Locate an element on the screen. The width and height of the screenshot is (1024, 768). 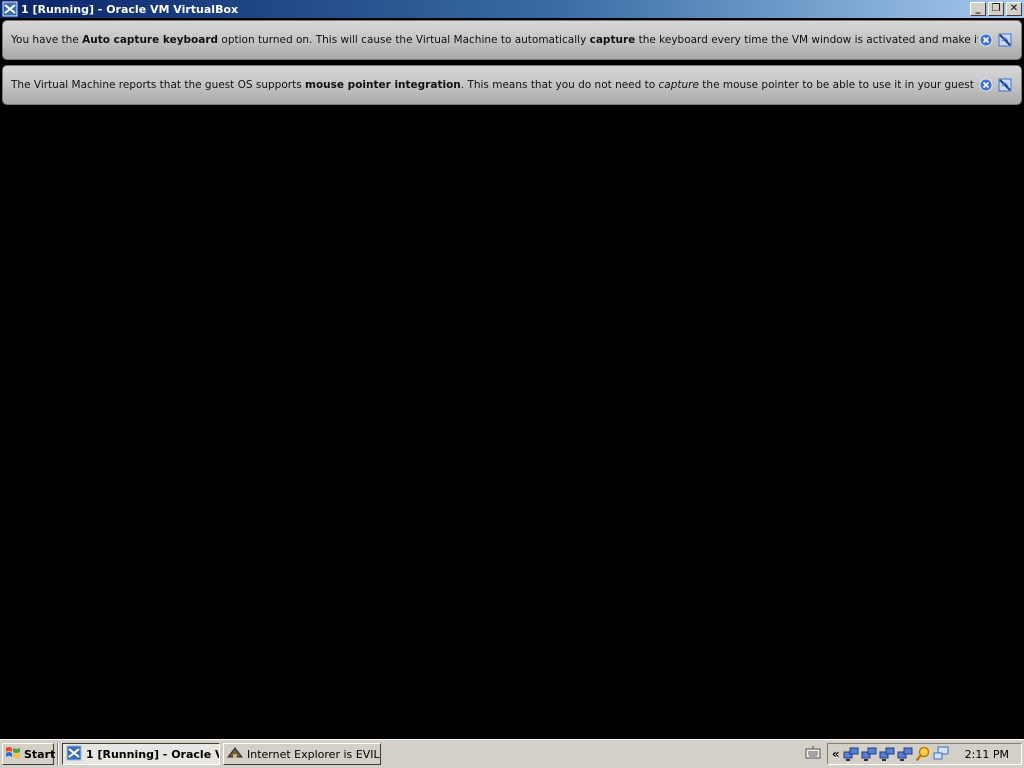
close-icon: ✕ is located at coordinates (1014, 8).